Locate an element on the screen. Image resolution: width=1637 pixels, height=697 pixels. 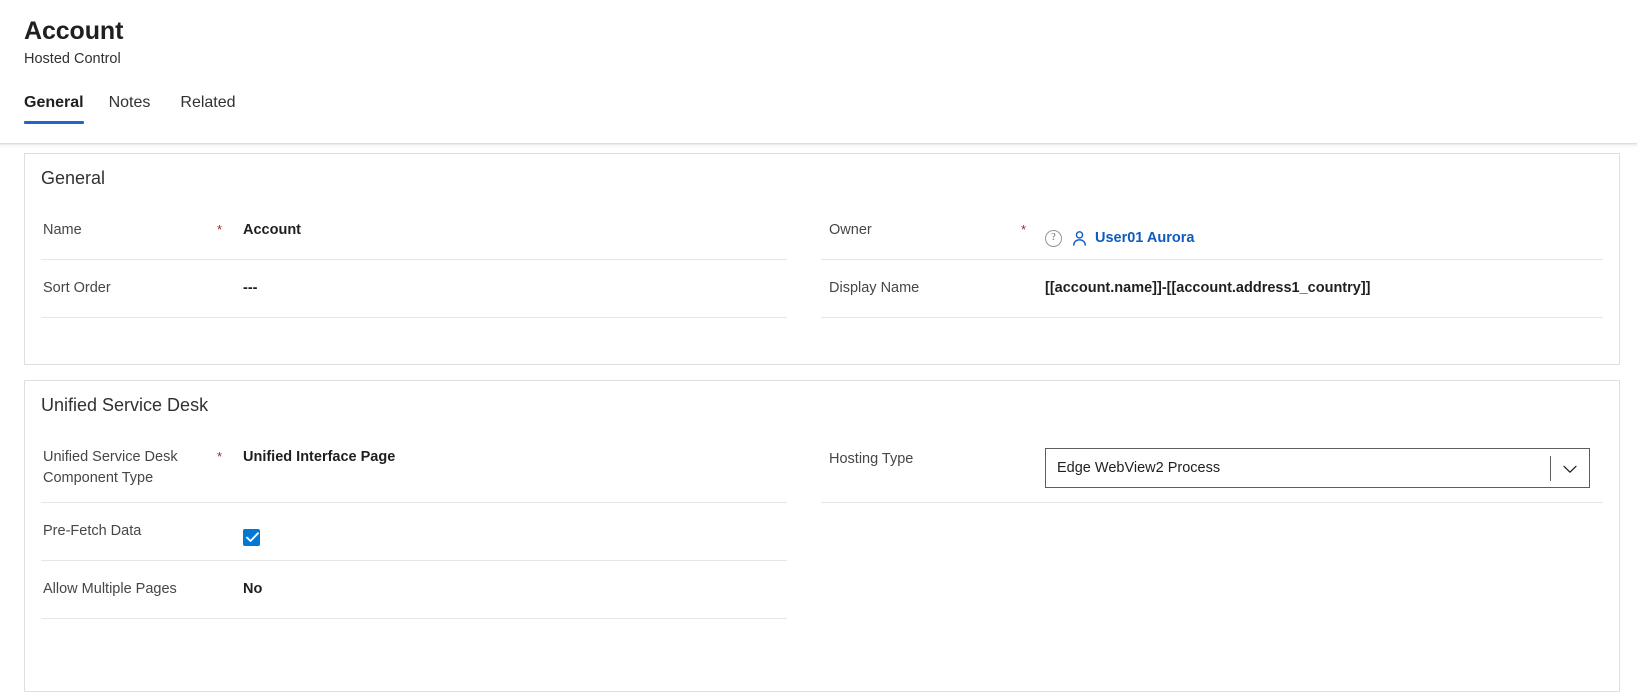
field-value-allow-multiple-pages: No is located at coordinates (515, 584).